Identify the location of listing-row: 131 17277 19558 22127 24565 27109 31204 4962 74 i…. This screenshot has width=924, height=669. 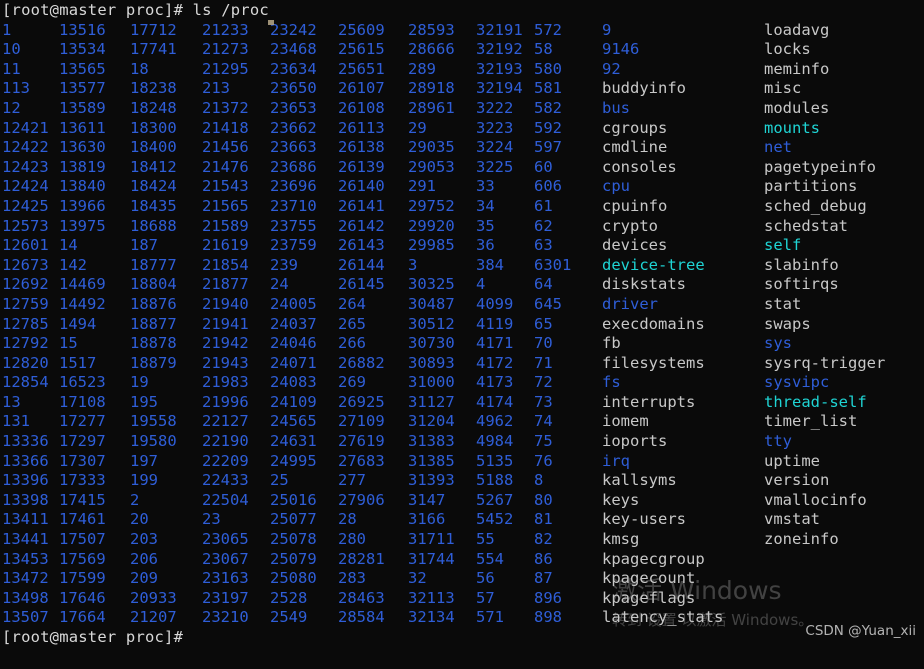
(463, 422).